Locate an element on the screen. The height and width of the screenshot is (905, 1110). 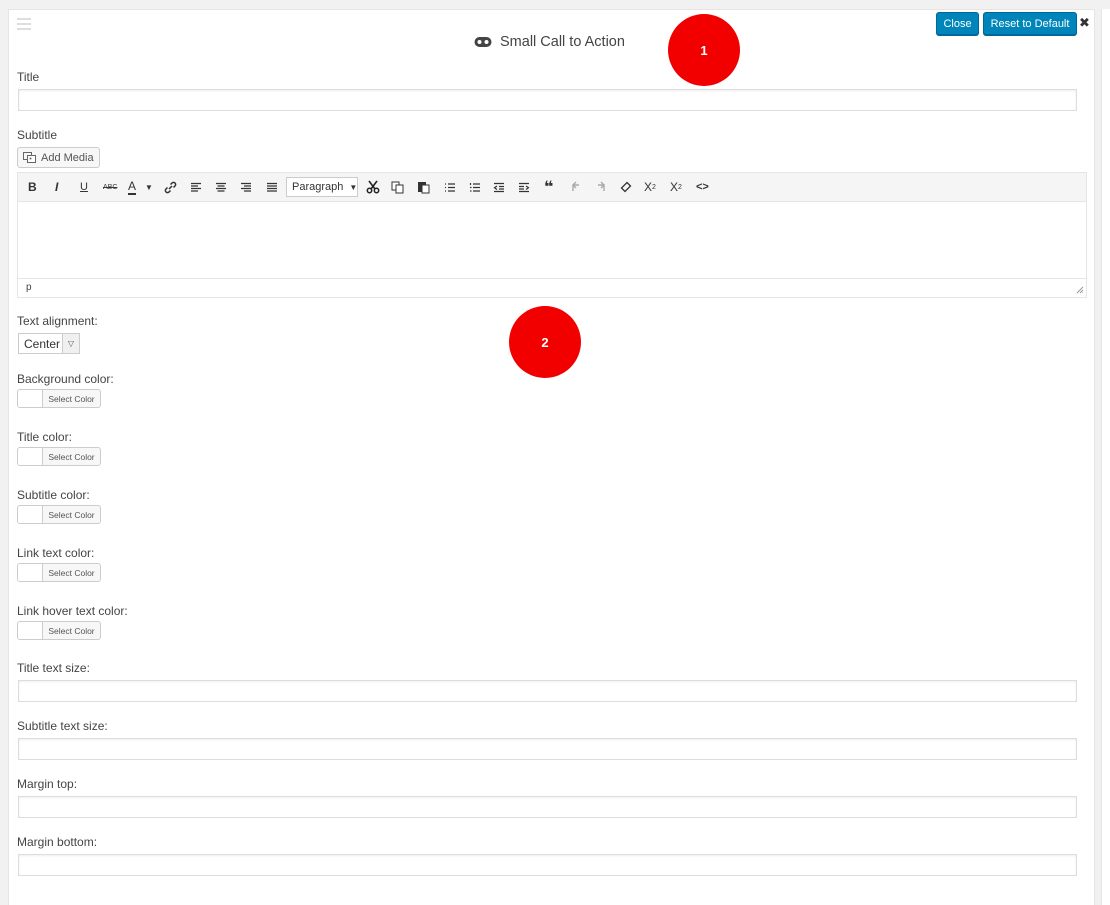
reset-to-default-button: Reset to Default is located at coordinates (1030, 23).